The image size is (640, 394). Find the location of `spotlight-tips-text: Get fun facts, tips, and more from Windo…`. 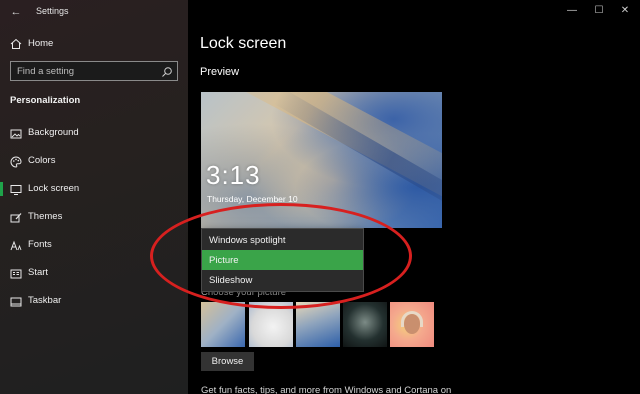

spotlight-tips-text: Get fun facts, tips, and more from Windo… is located at coordinates (326, 389).